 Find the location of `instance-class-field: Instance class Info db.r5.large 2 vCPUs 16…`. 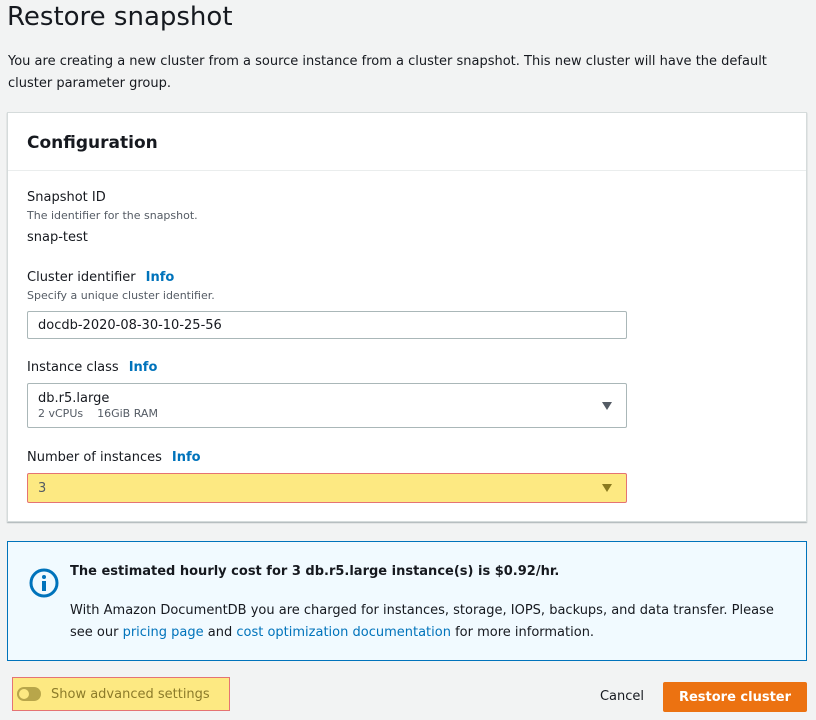

instance-class-field: Instance class Info db.r5.large 2 vCPUs 16… is located at coordinates (327, 393).